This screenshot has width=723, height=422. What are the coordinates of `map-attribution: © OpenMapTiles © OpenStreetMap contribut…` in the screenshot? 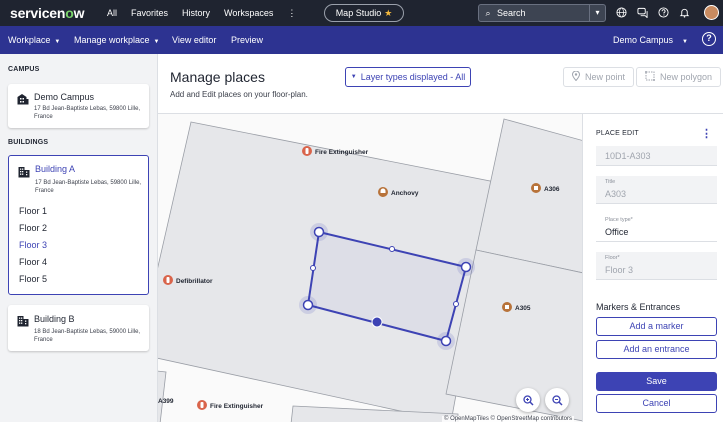 It's located at (508, 419).